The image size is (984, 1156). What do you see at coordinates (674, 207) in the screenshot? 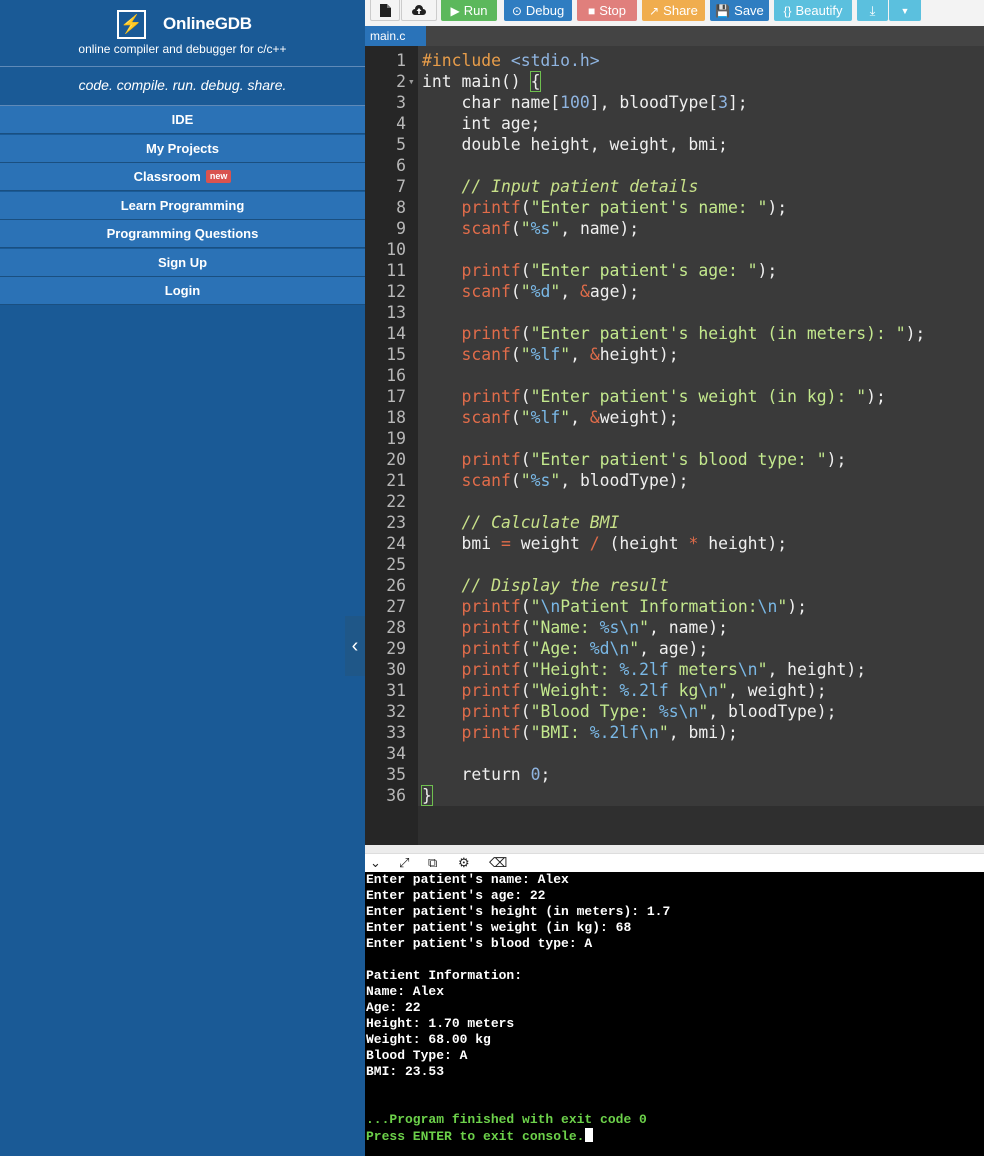
I see `code-line: 8 printf("Enter patient's name: ");` at bounding box center [674, 207].